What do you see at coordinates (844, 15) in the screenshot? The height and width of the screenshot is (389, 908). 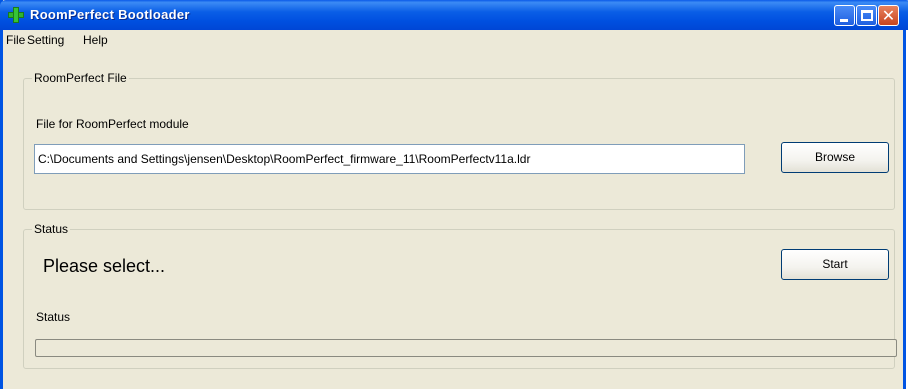 I see `minimize-button` at bounding box center [844, 15].